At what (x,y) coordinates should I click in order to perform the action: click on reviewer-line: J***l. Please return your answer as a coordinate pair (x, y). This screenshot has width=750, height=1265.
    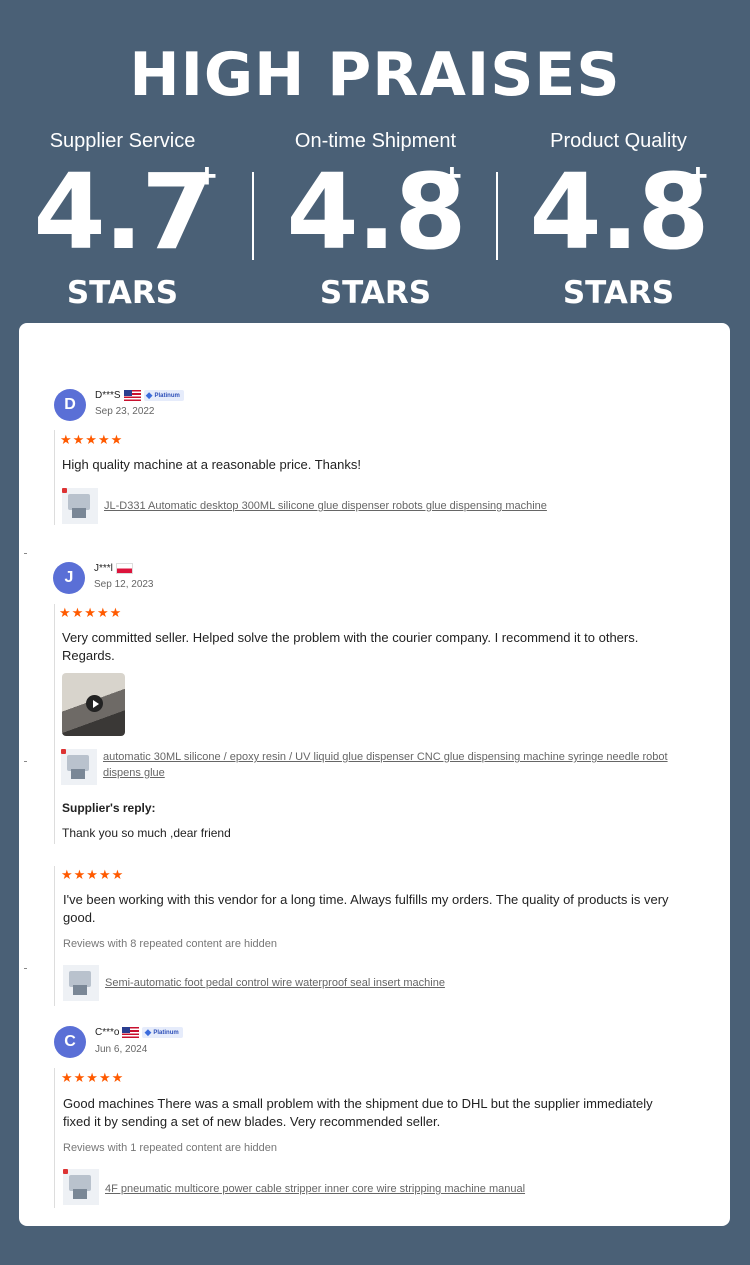
    Looking at the image, I should click on (113, 568).